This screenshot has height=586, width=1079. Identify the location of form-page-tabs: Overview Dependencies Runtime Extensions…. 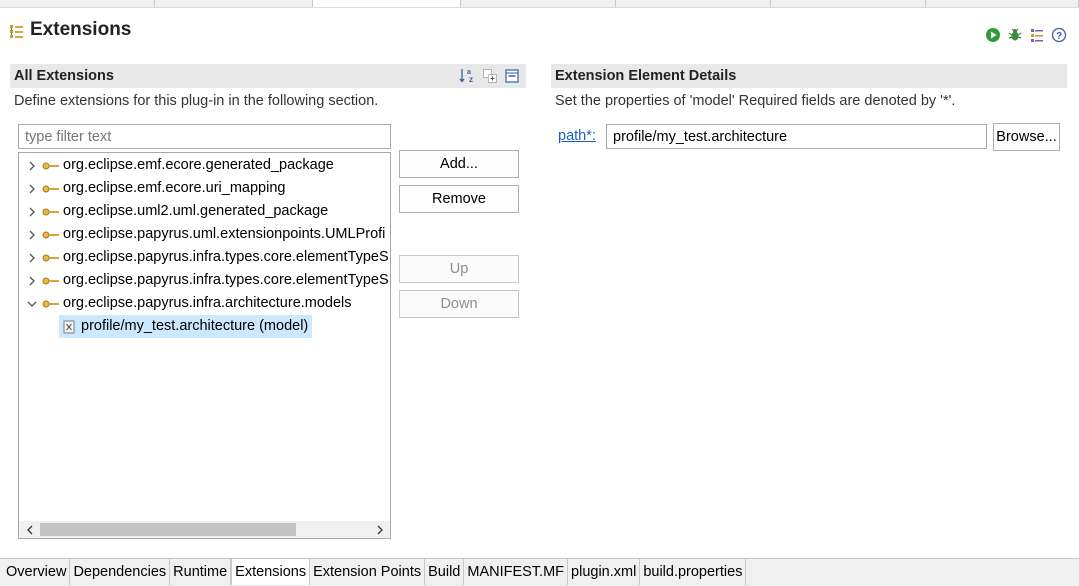
(539, 572).